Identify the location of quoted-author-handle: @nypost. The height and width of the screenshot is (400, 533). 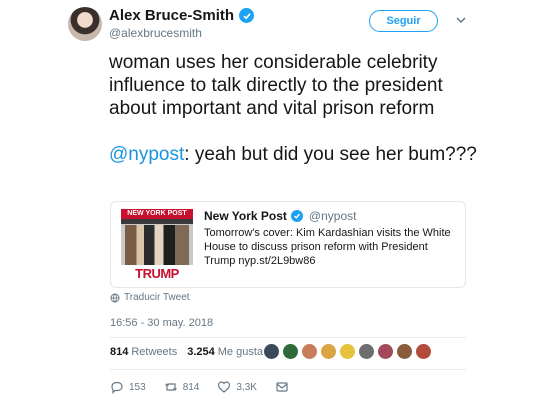
(332, 216).